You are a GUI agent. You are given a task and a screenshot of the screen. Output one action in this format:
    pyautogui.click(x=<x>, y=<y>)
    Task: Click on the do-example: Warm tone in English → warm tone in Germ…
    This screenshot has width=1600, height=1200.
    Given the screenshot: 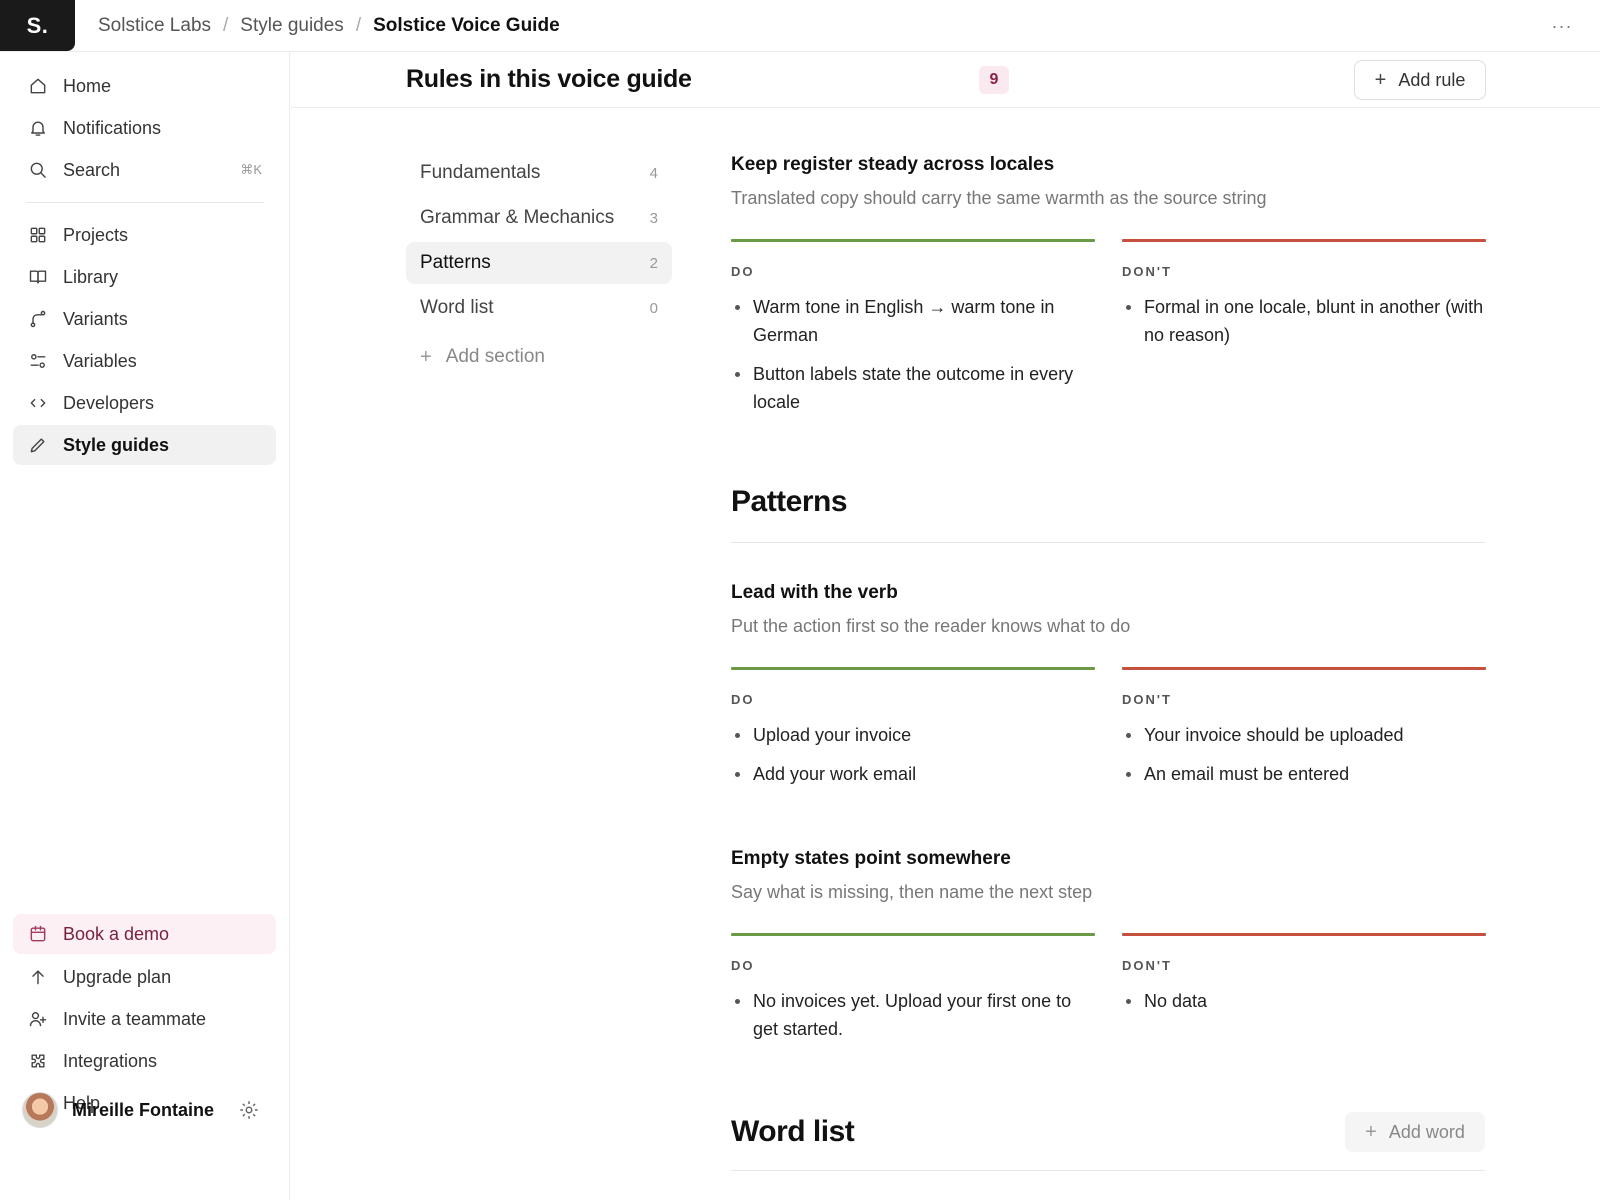 What is the action you would take?
    pyautogui.click(x=913, y=321)
    